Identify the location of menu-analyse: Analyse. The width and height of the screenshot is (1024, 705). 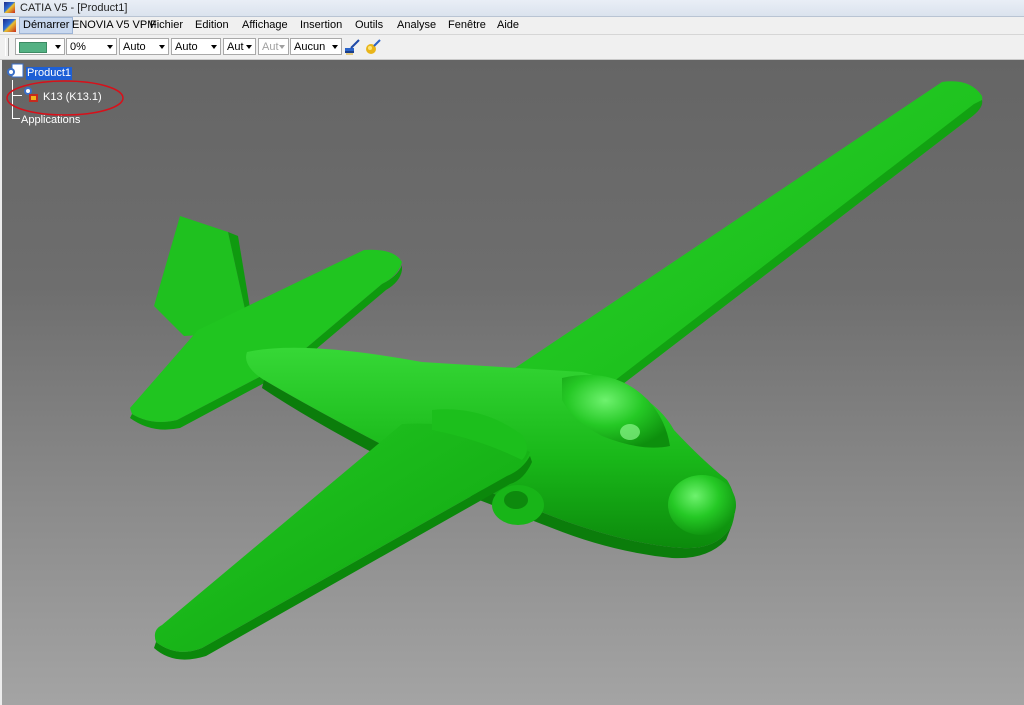
(416, 25).